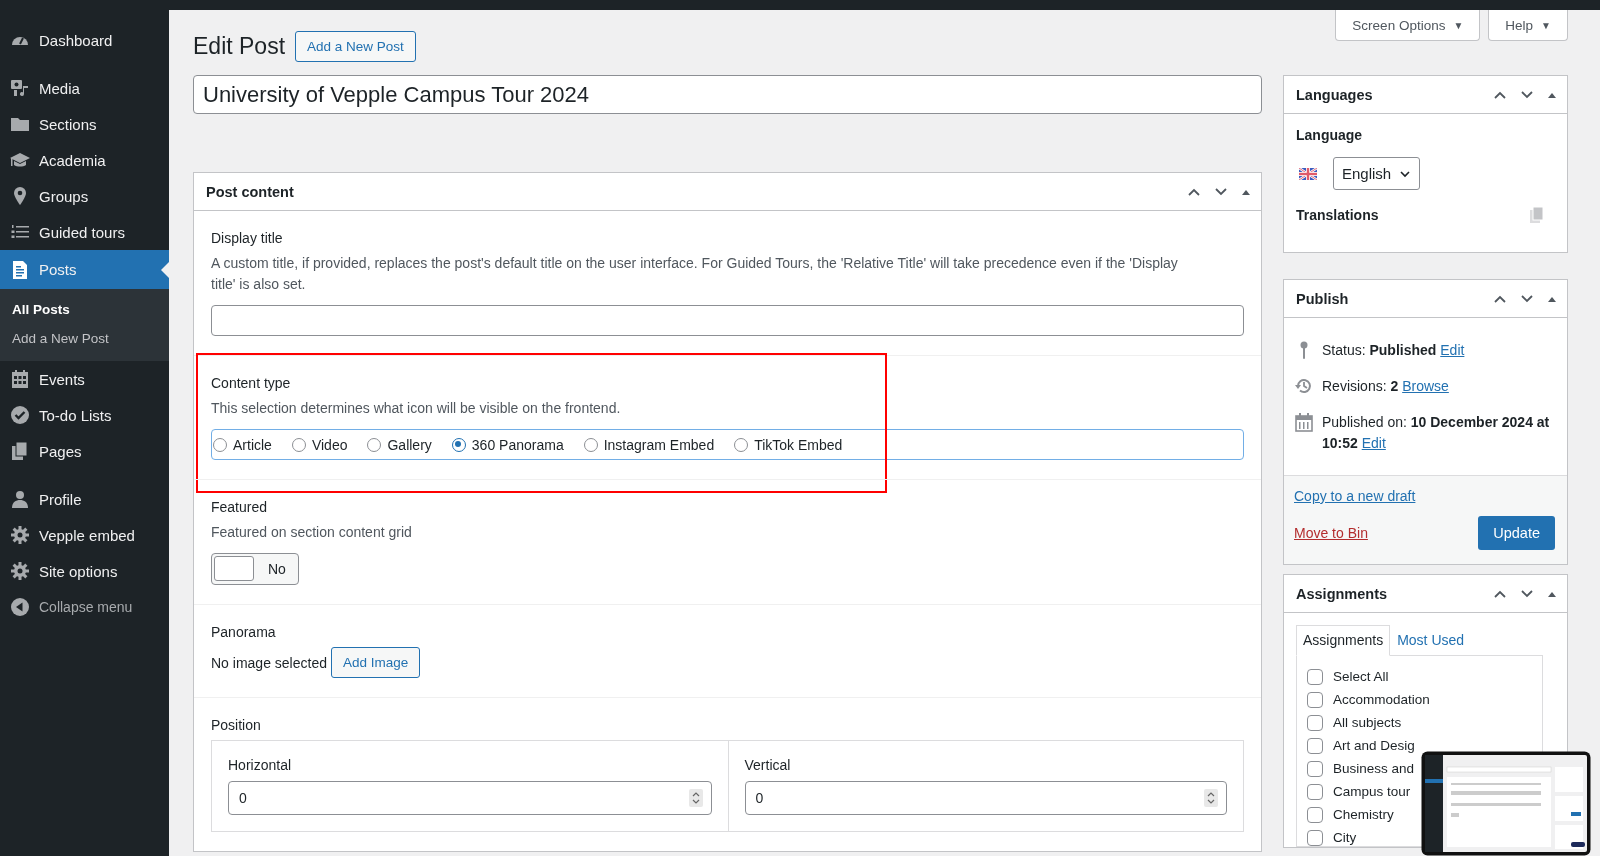  I want to click on menu-item: Events, so click(84, 379).